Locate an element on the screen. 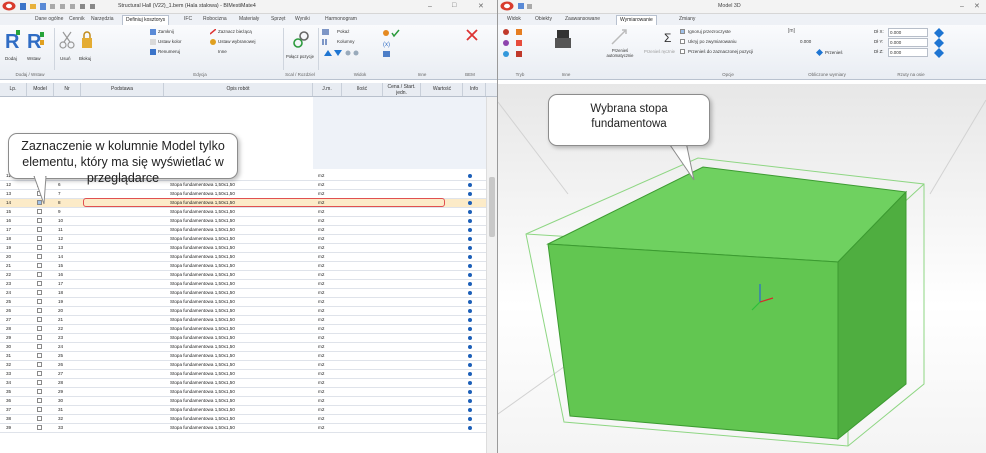 This screenshot has height=453, width=986. table-row: 20 14 Stopa fundamentowa 1,50x1,50 m2 is located at coordinates (248, 257).